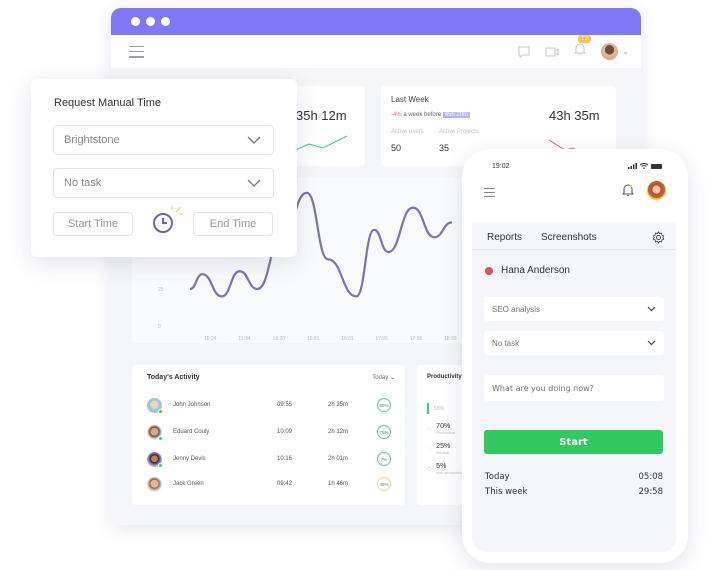 Image resolution: width=715 pixels, height=570 pixels. I want to click on stat-label: Today, so click(497, 477).